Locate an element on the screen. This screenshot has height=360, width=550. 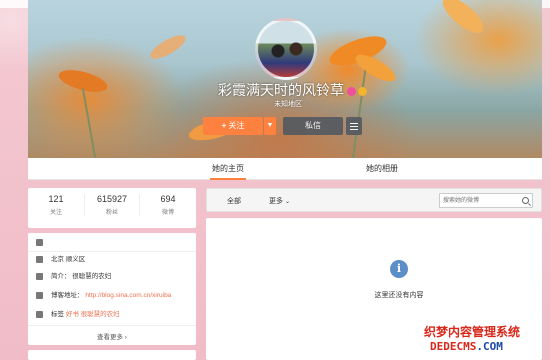
watermark-url-main: DEDECMS is located at coordinates (453, 346).